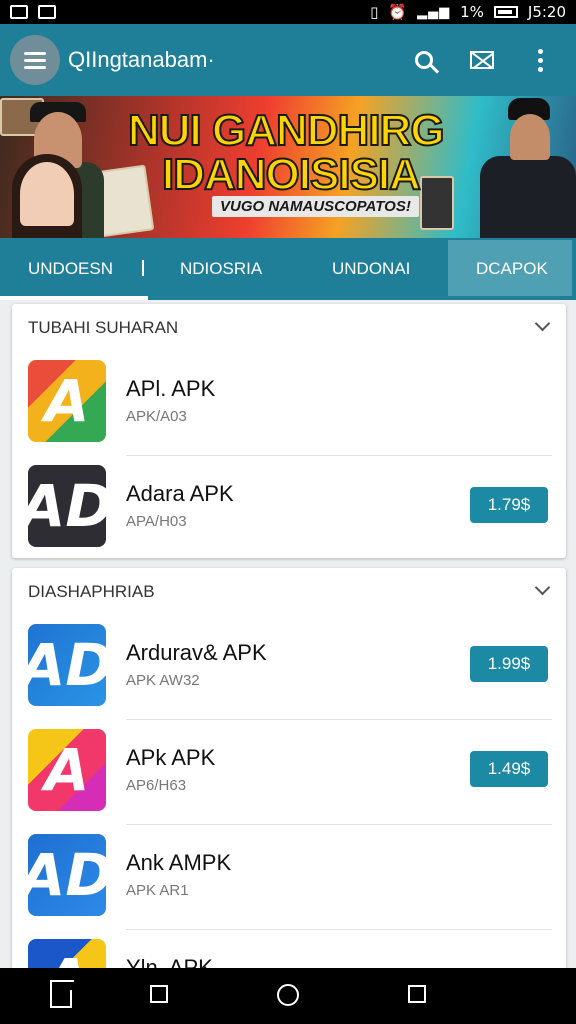 This screenshot has width=576, height=1024. I want to click on battery-percent: 1%, so click(472, 12).